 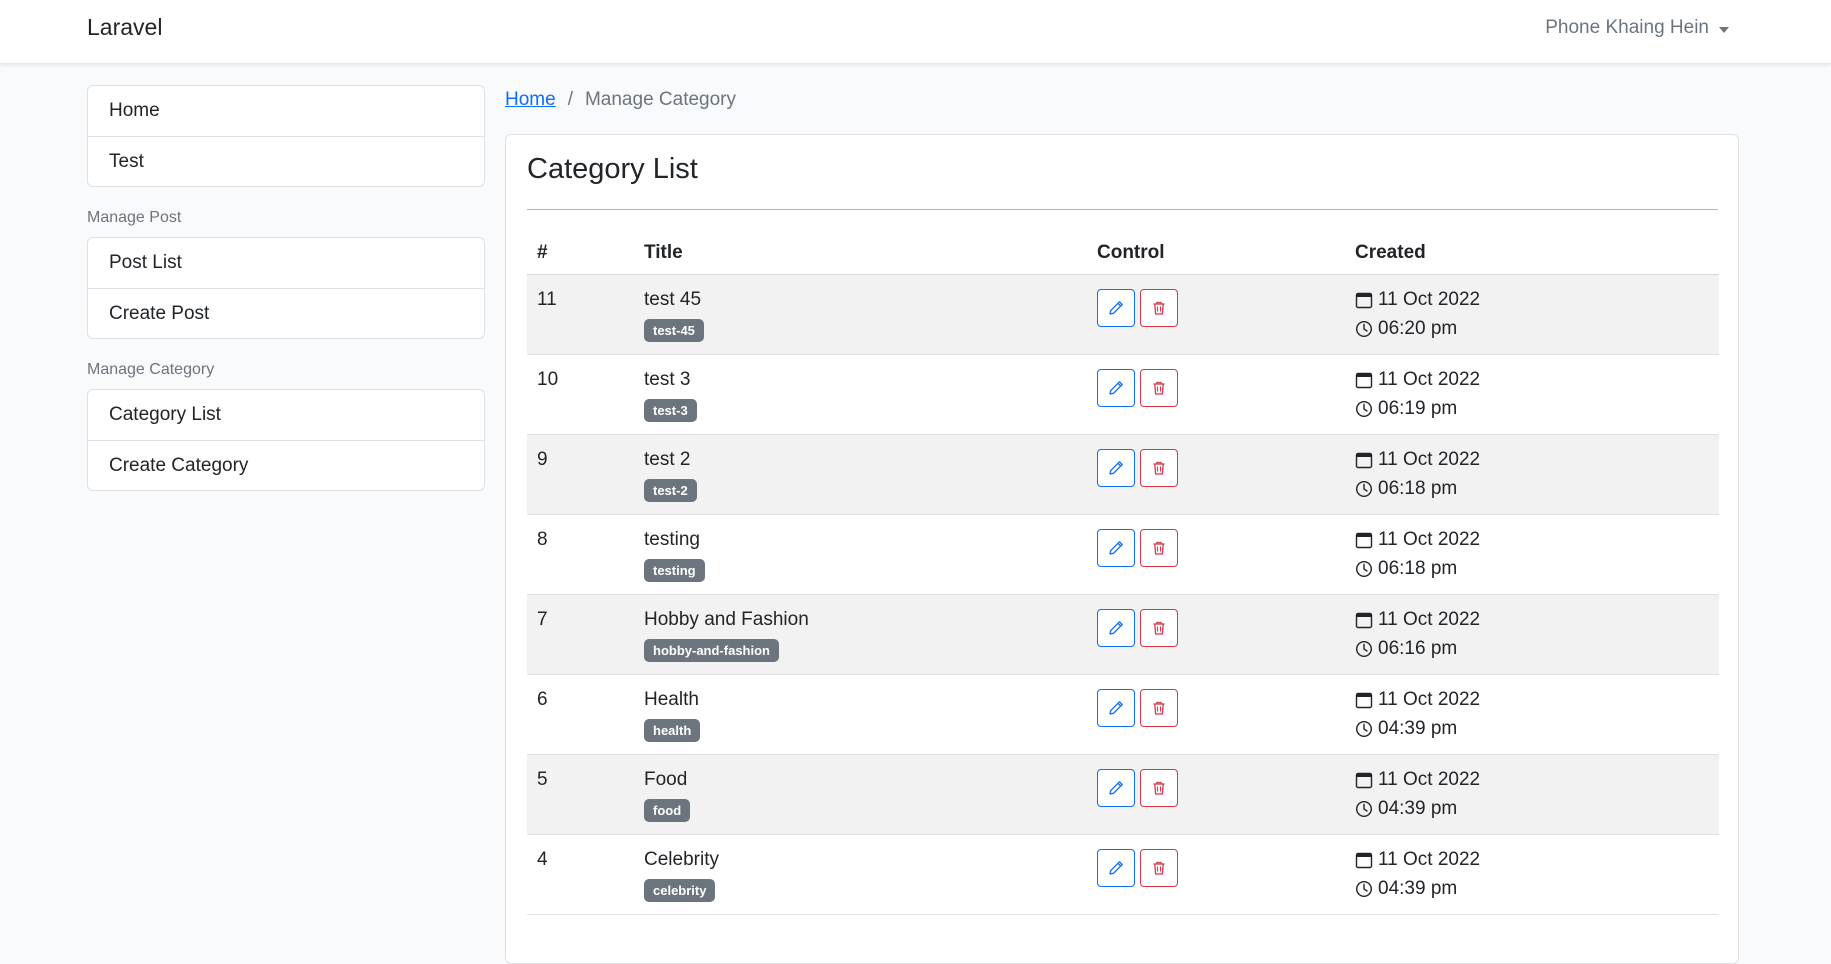 What do you see at coordinates (1532, 634) in the screenshot?
I see `row-created-cell: 11 Oct 2022 06:16 pm` at bounding box center [1532, 634].